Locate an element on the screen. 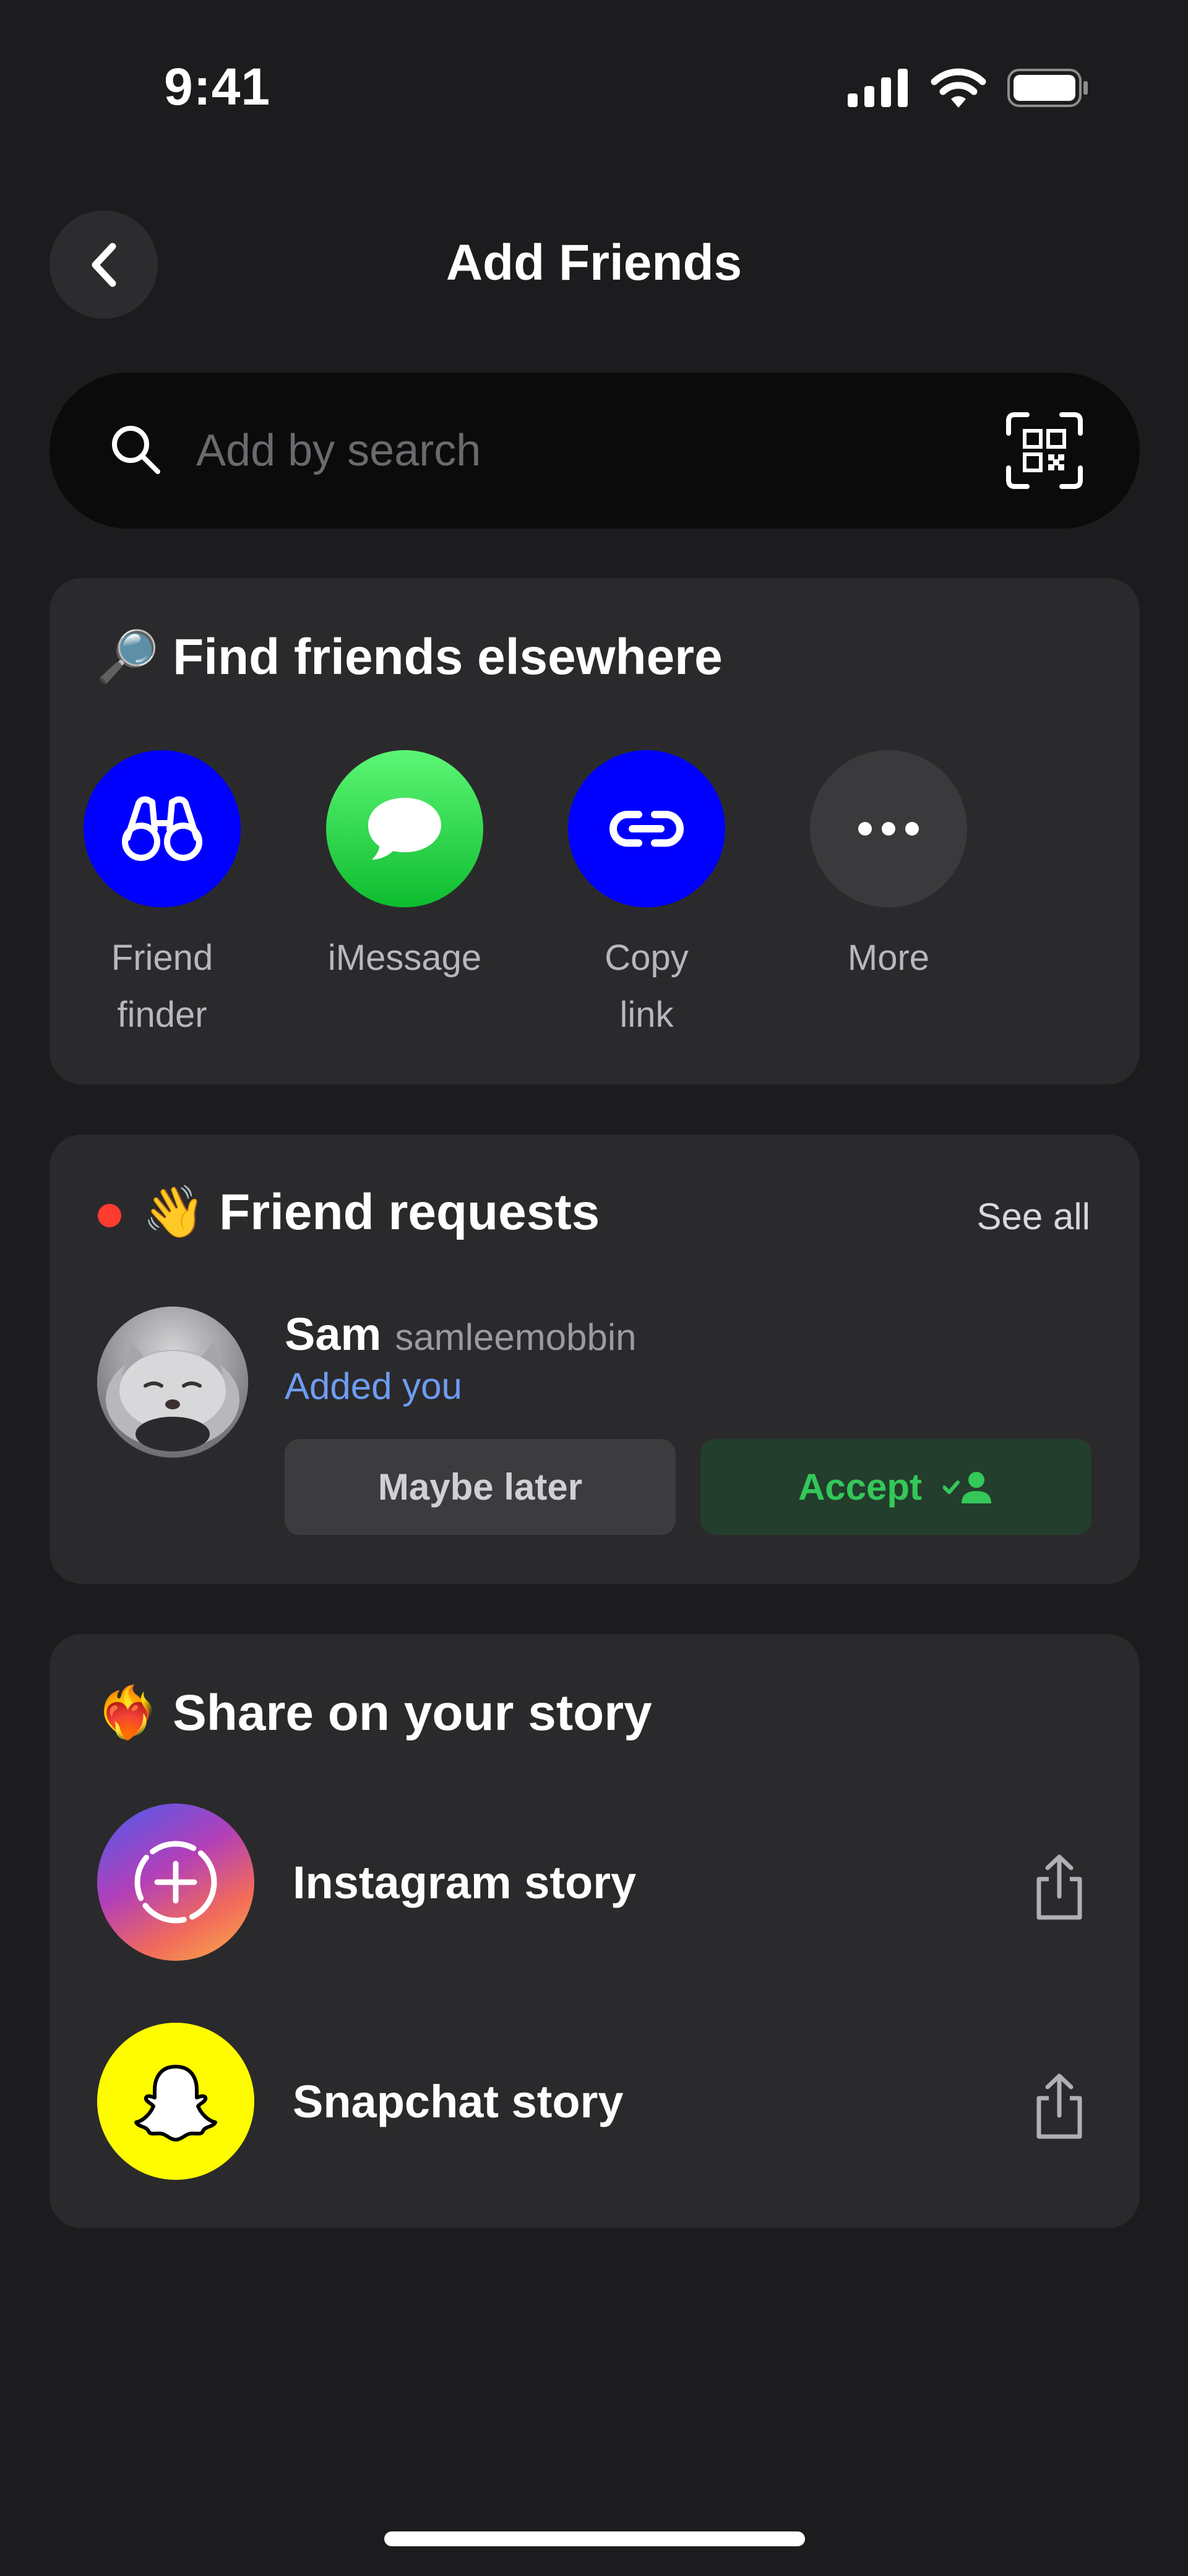  find-friends-heading: Find friends elsewhere is located at coordinates (448, 657).